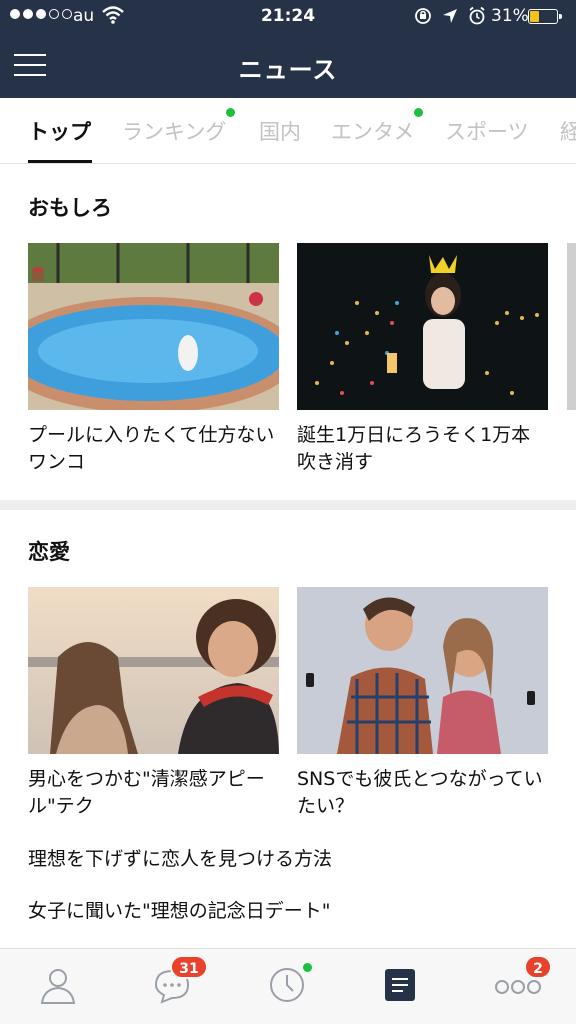 Image resolution: width=576 pixels, height=1024 pixels. Describe the element at coordinates (146, 792) in the screenshot. I see `article-title: 男心をつかむ"清潔感アピール"テク` at that location.